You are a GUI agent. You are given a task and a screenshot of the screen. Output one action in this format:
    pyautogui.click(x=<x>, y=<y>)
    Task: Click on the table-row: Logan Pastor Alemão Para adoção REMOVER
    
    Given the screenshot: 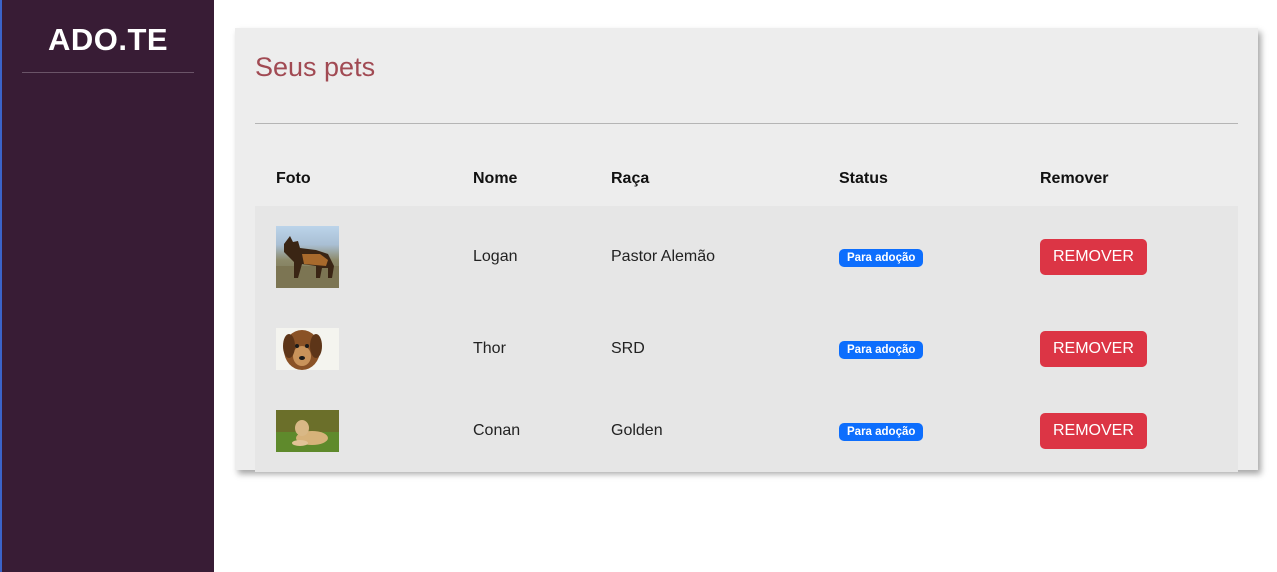 What is the action you would take?
    pyautogui.click(x=746, y=257)
    